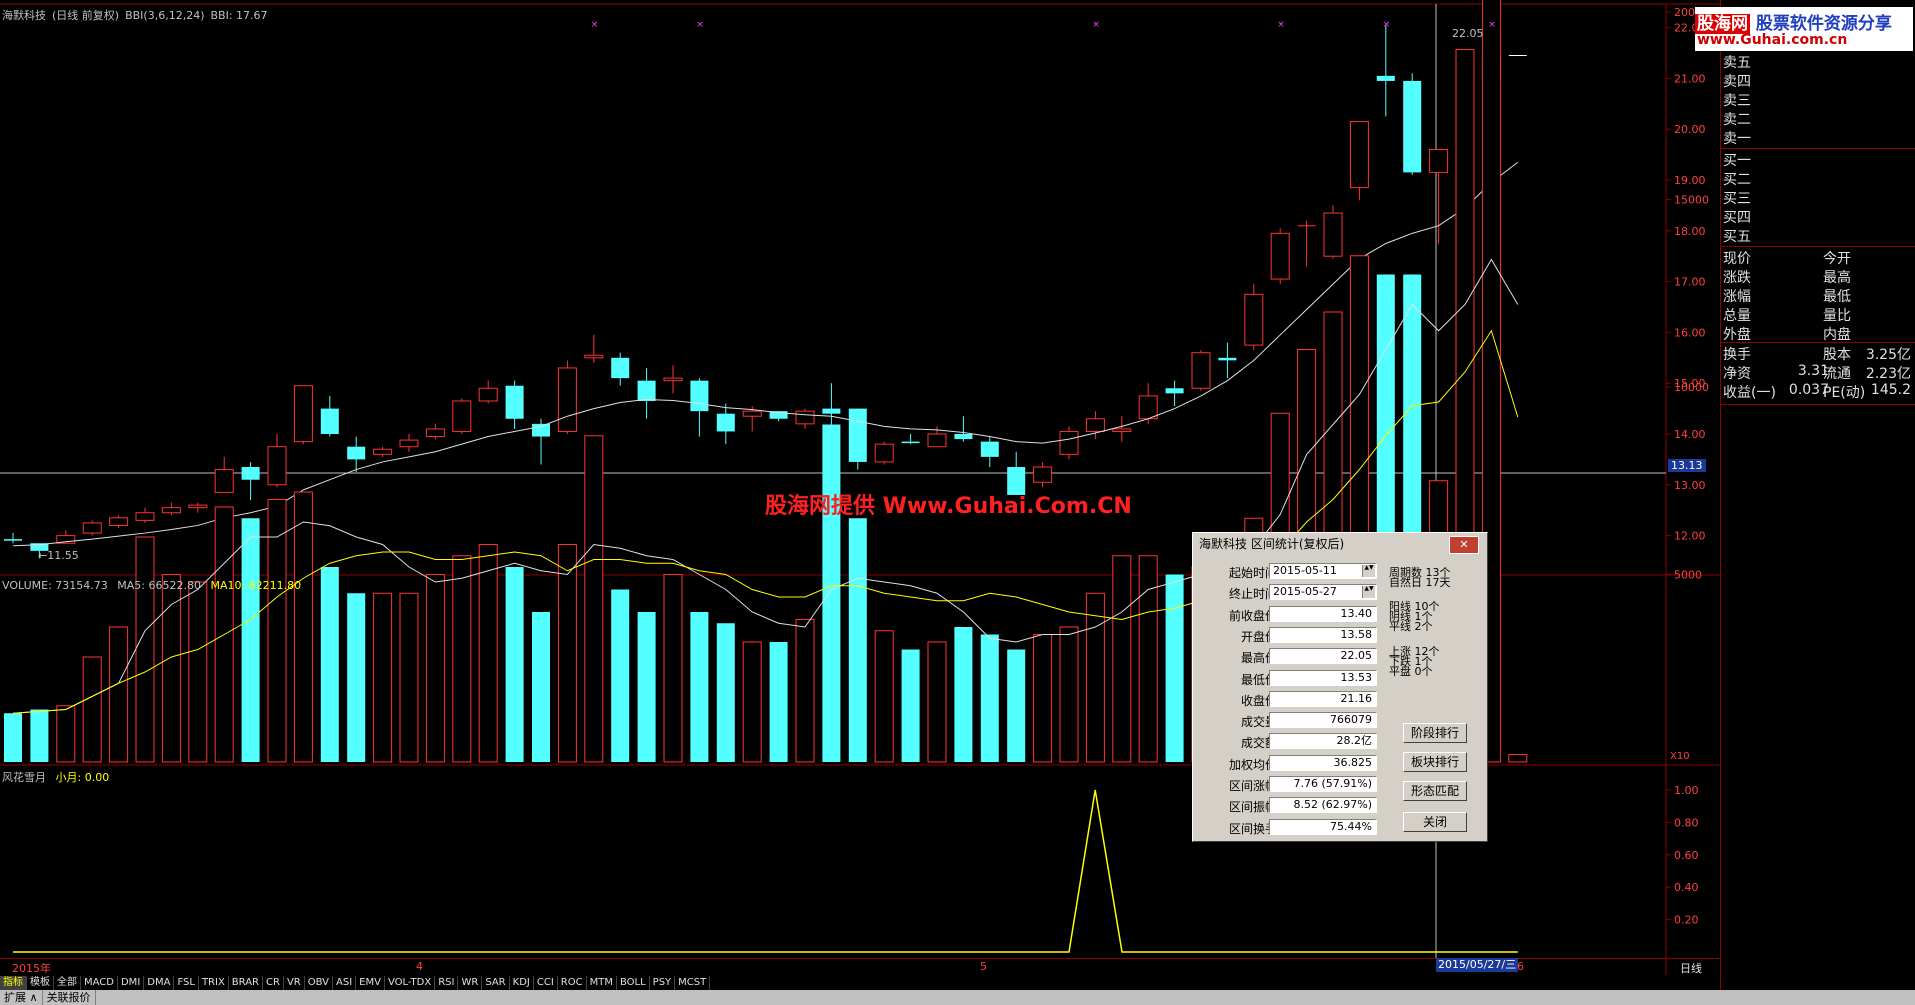 Image resolution: width=1915 pixels, height=1005 pixels. I want to click on bottom-bar: 扩展 ∧ 关联报价, so click(957, 997).